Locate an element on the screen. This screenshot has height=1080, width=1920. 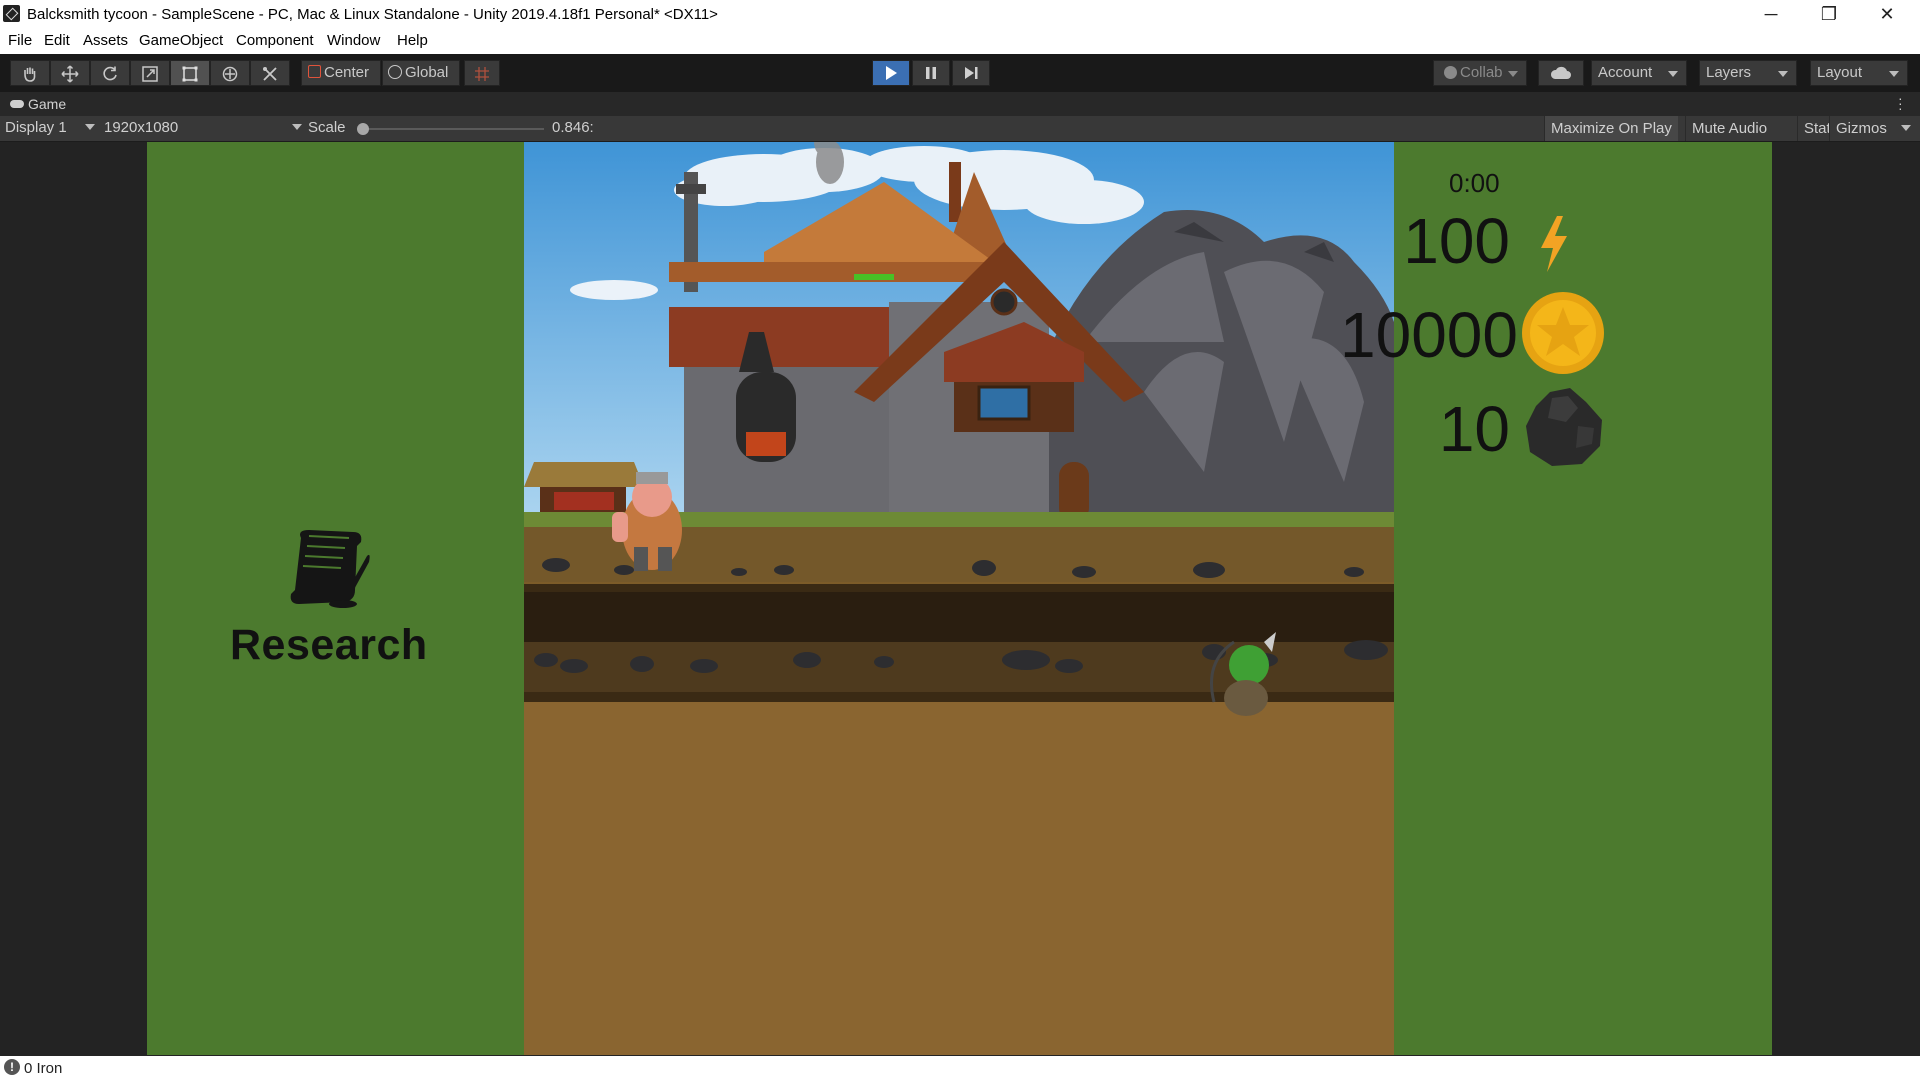
close-button: ✕ is located at coordinates (1887, 14).